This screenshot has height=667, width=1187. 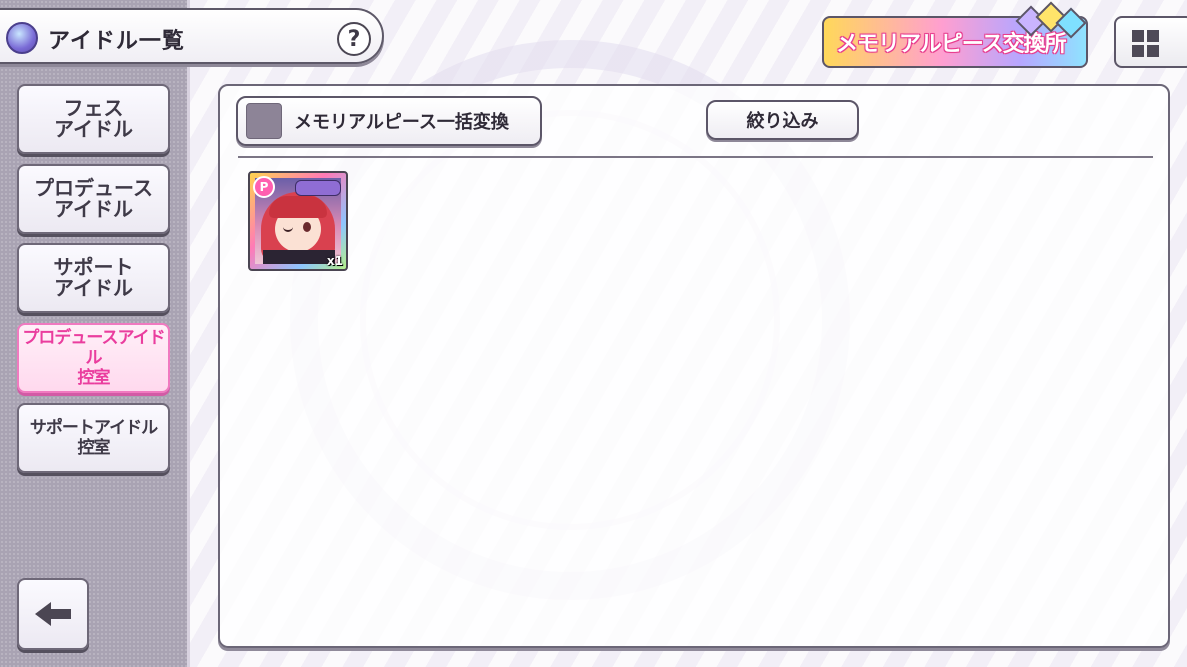 I want to click on bulk-convert-button: メモリアルピース一括変換, so click(x=389, y=121).